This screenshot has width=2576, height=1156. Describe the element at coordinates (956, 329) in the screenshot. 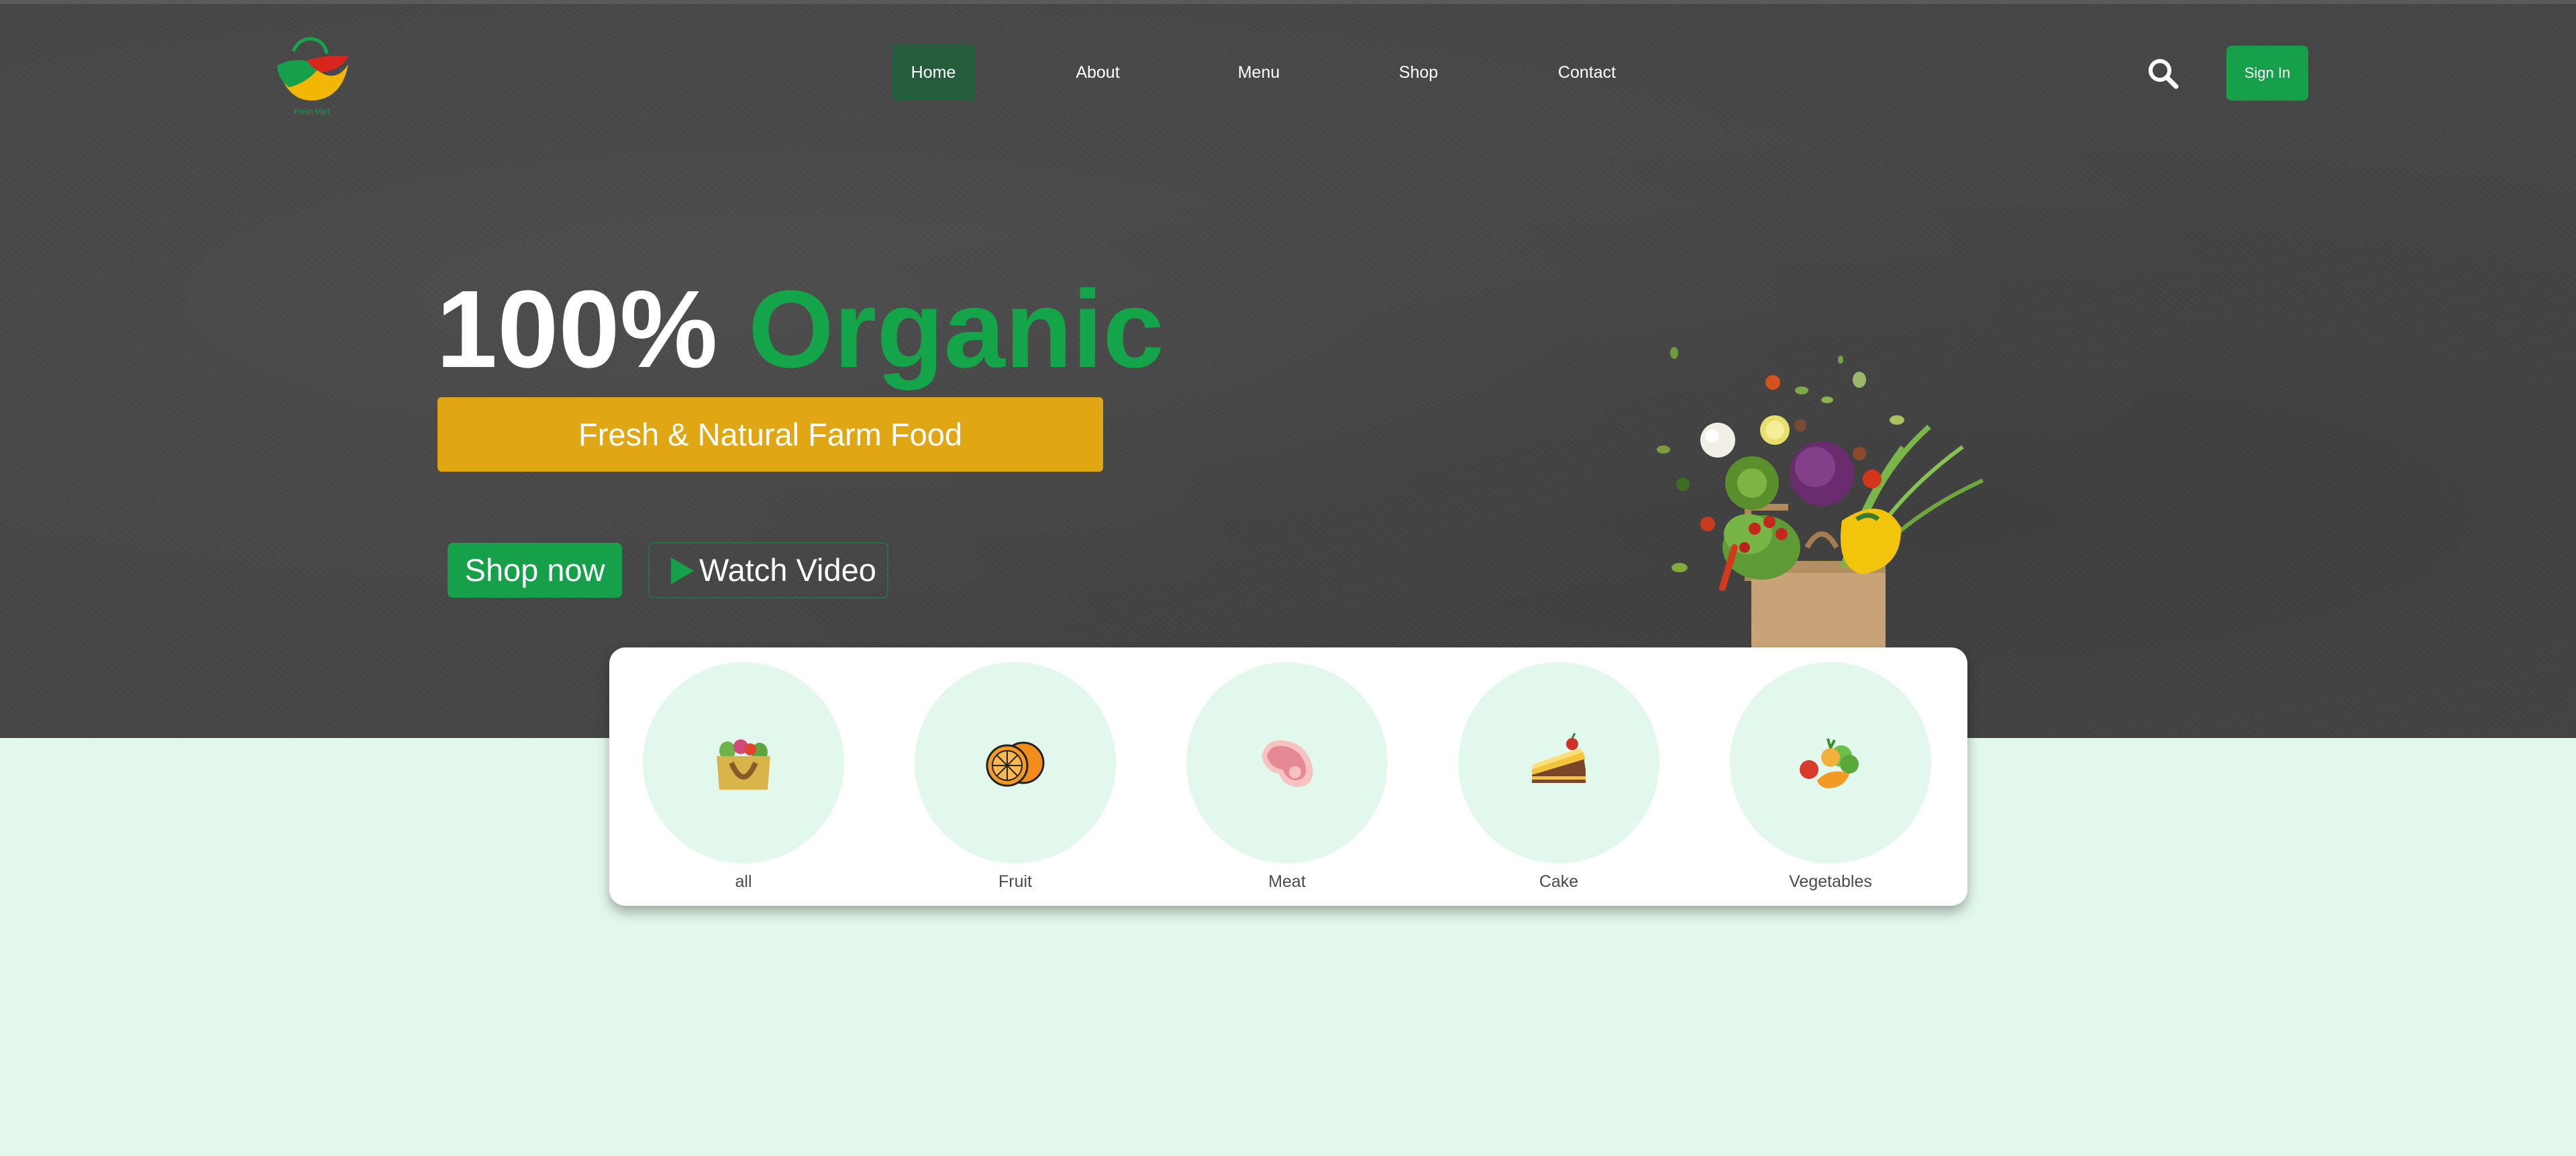

I see `headline-organic: Organic` at that location.